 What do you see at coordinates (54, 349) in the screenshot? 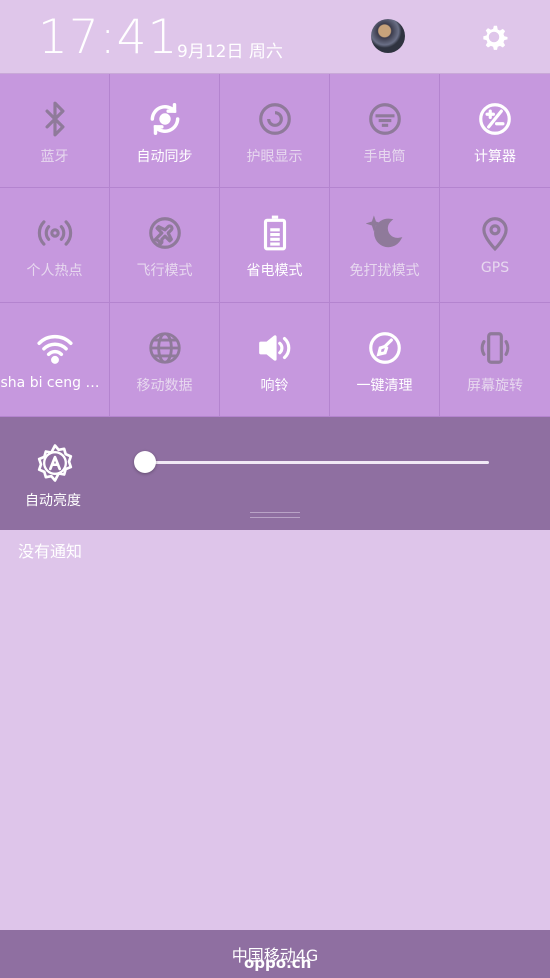
I see `wifi-icon` at bounding box center [54, 349].